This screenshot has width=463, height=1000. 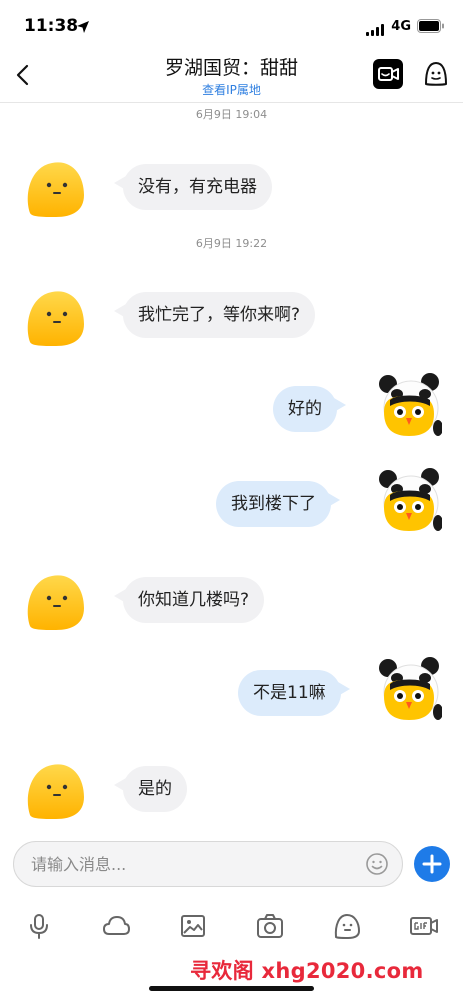 What do you see at coordinates (401, 26) in the screenshot?
I see `network-type: 4G` at bounding box center [401, 26].